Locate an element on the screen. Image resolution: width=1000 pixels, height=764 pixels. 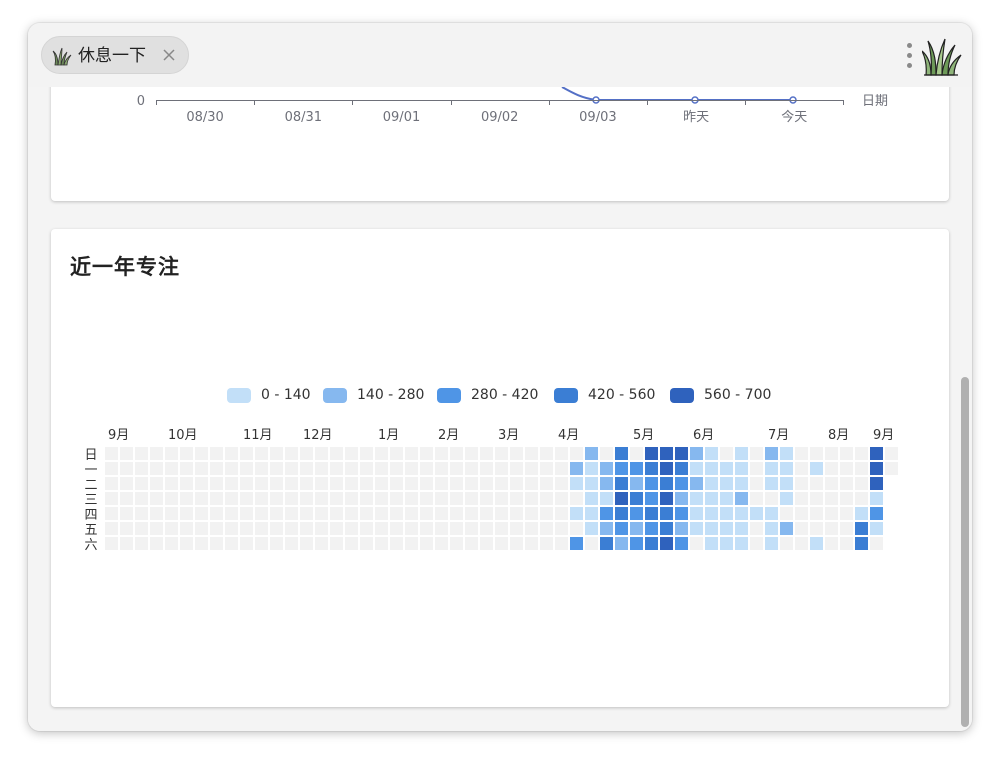
tab-break: 休息一下 is located at coordinates (115, 55).